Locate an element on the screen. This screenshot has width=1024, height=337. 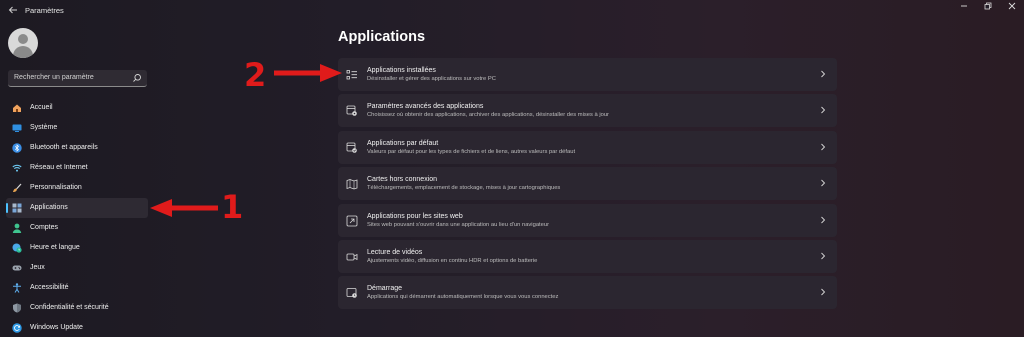
annotation-step-2: 2 is located at coordinates (255, 75).